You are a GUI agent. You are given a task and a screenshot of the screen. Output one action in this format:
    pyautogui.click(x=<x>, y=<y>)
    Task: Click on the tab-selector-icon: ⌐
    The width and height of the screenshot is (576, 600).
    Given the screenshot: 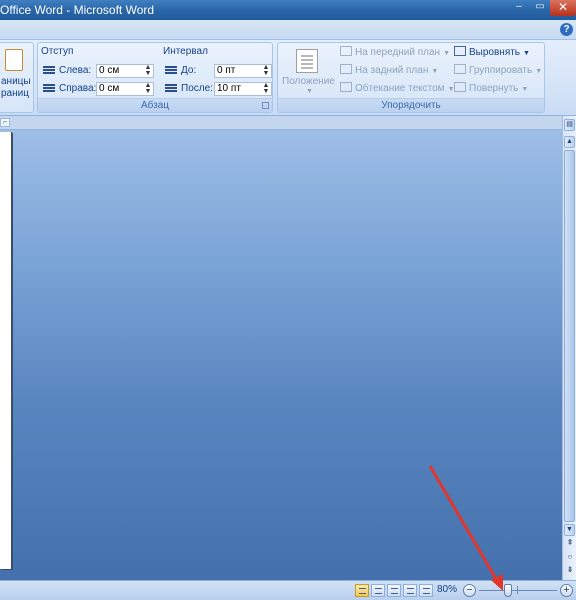 What is the action you would take?
    pyautogui.click(x=5, y=122)
    